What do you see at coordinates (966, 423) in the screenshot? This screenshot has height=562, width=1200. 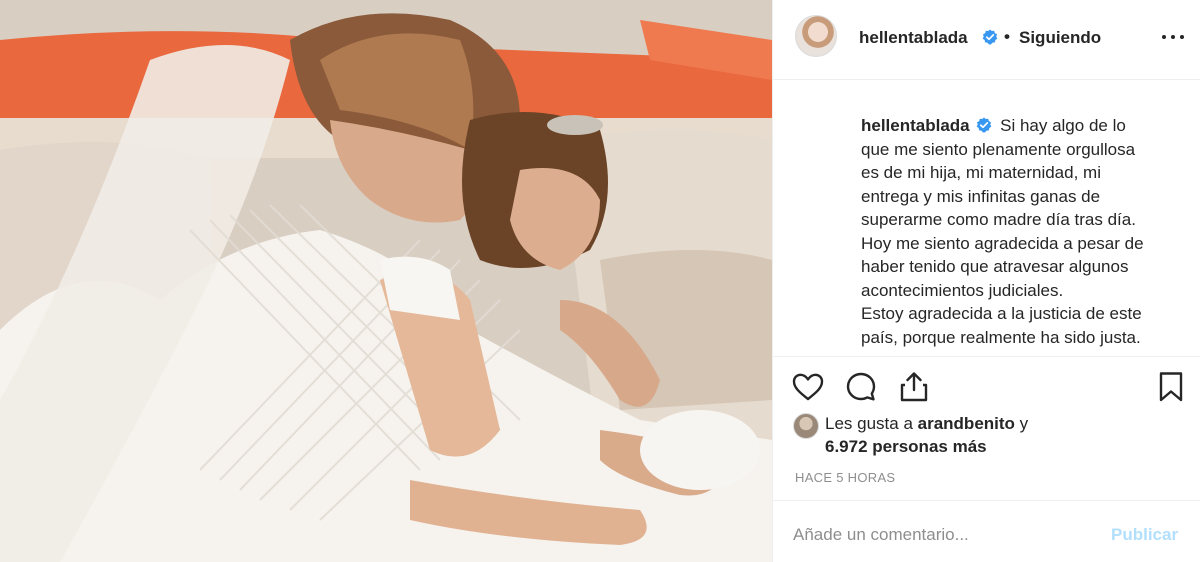 I see `liker-username-link: arandbenito` at bounding box center [966, 423].